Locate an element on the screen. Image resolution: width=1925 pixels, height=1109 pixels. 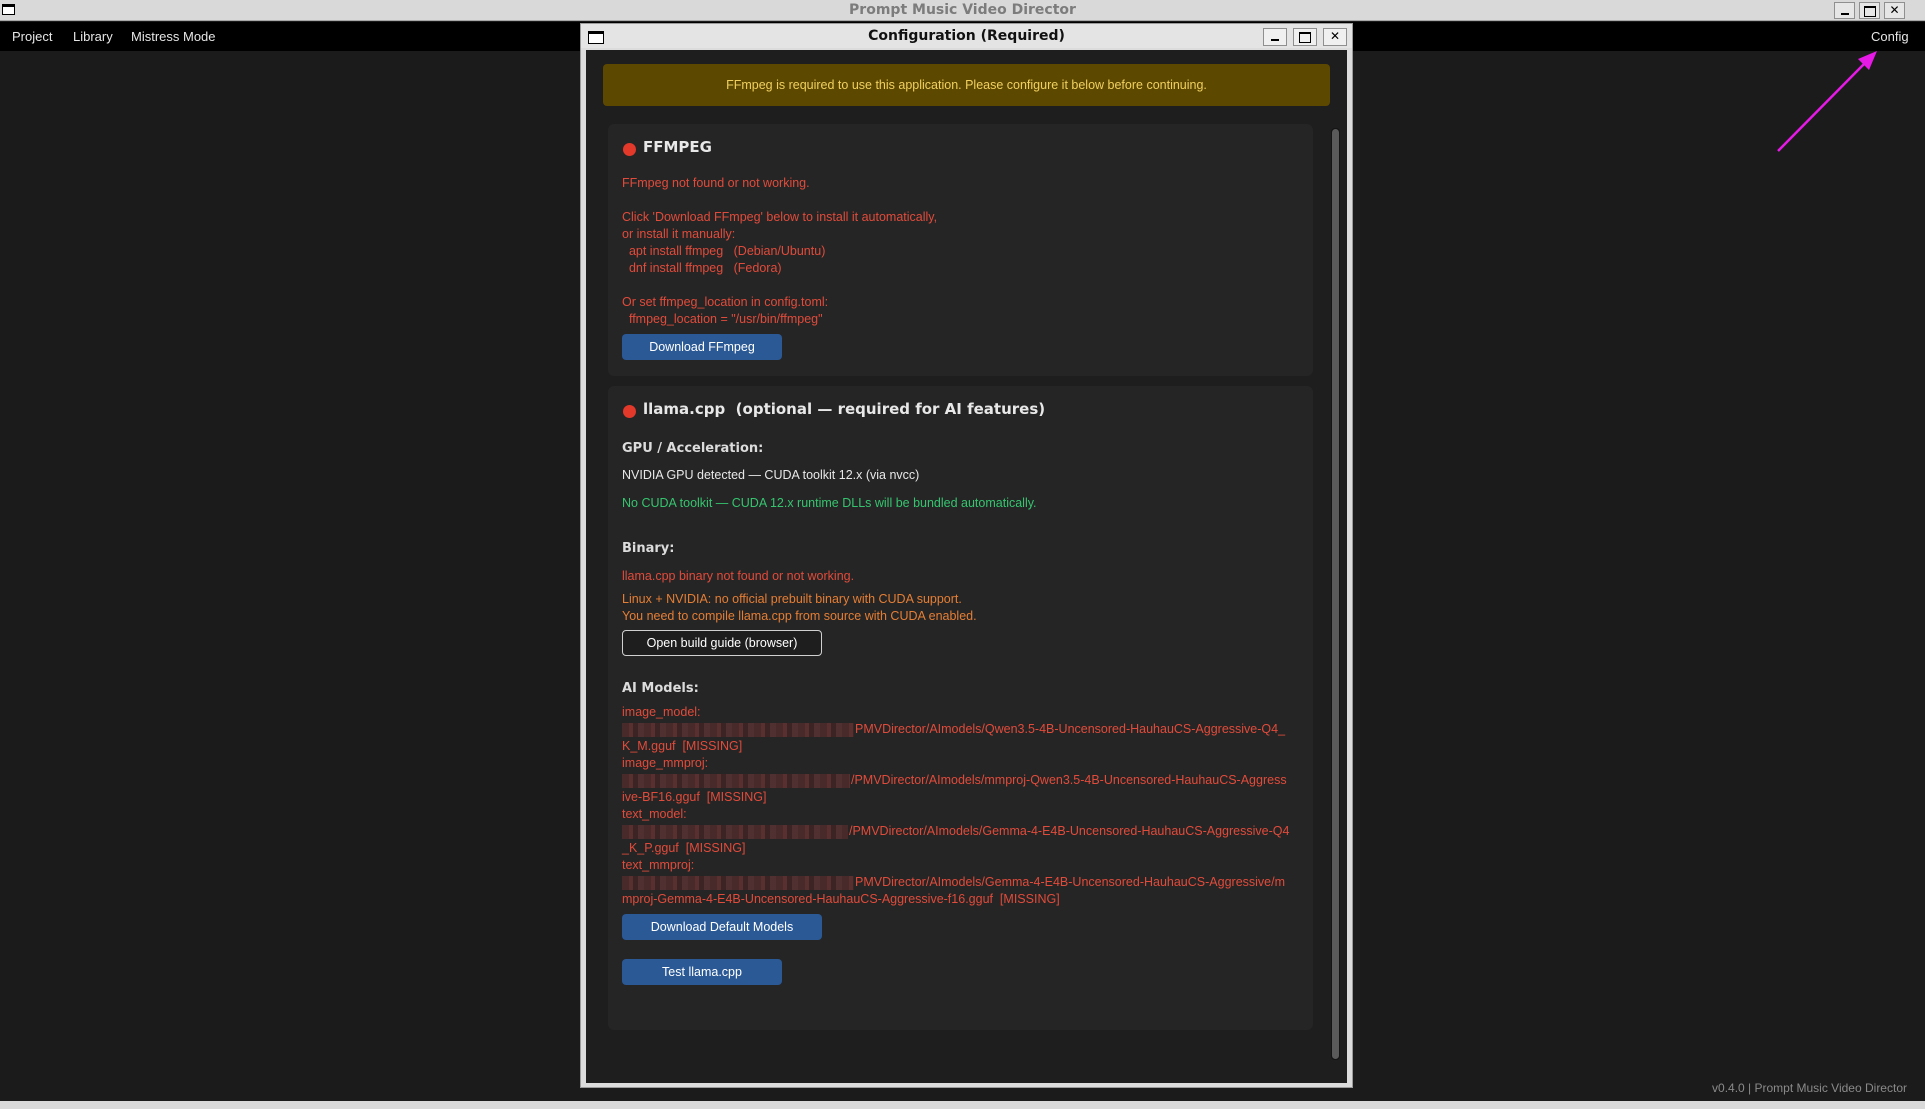
model-label: image_mmproj: is located at coordinates (665, 763).